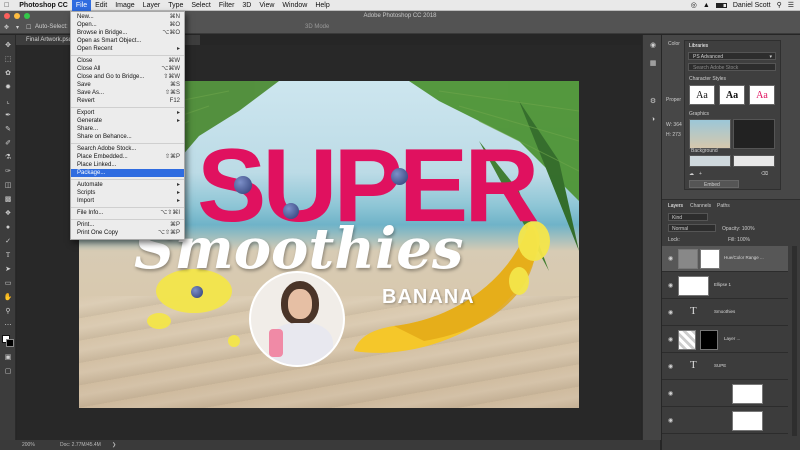 The image size is (800, 450). Describe the element at coordinates (8, 171) in the screenshot. I see `history-brush-tool-icon: ✑` at that location.